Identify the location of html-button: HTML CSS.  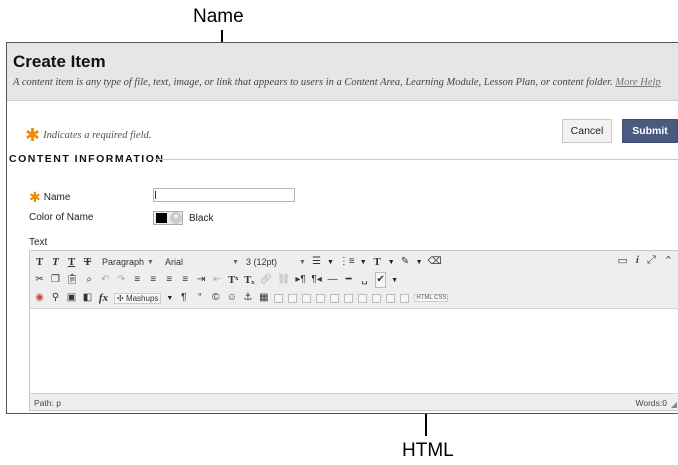
(431, 298).